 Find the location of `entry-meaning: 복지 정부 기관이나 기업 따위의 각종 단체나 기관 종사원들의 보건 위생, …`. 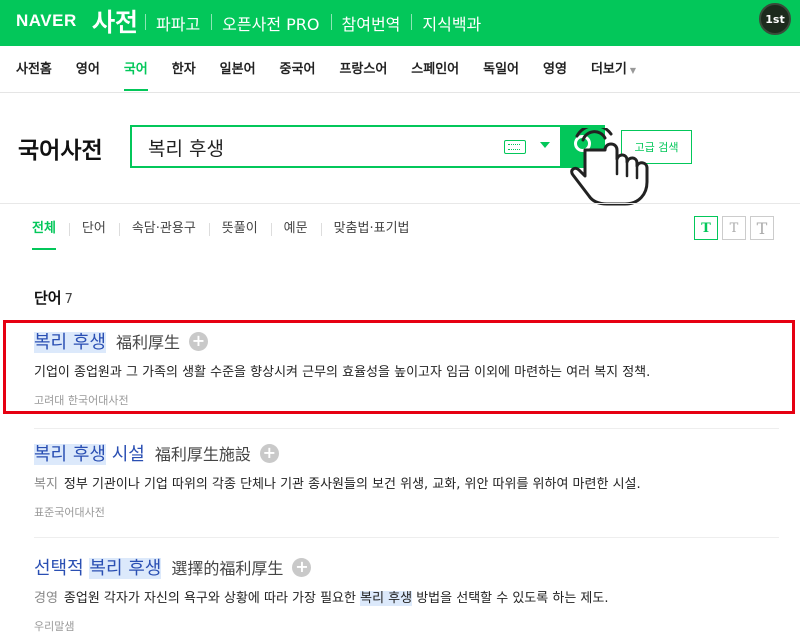

entry-meaning: 복지 정부 기관이나 기업 따위의 각종 단체나 기관 종사원들의 보건 위생, … is located at coordinates (406, 482).